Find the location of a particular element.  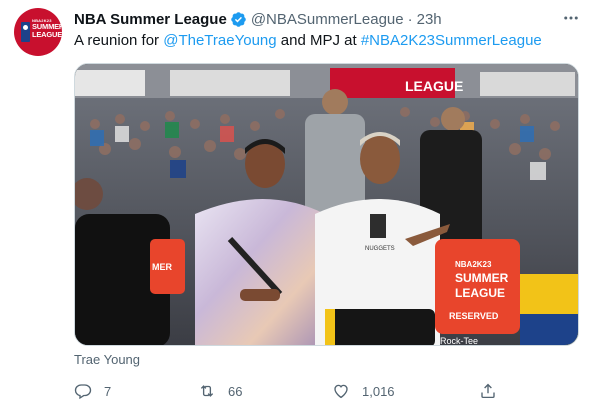

timestamp: 23h is located at coordinates (429, 19).